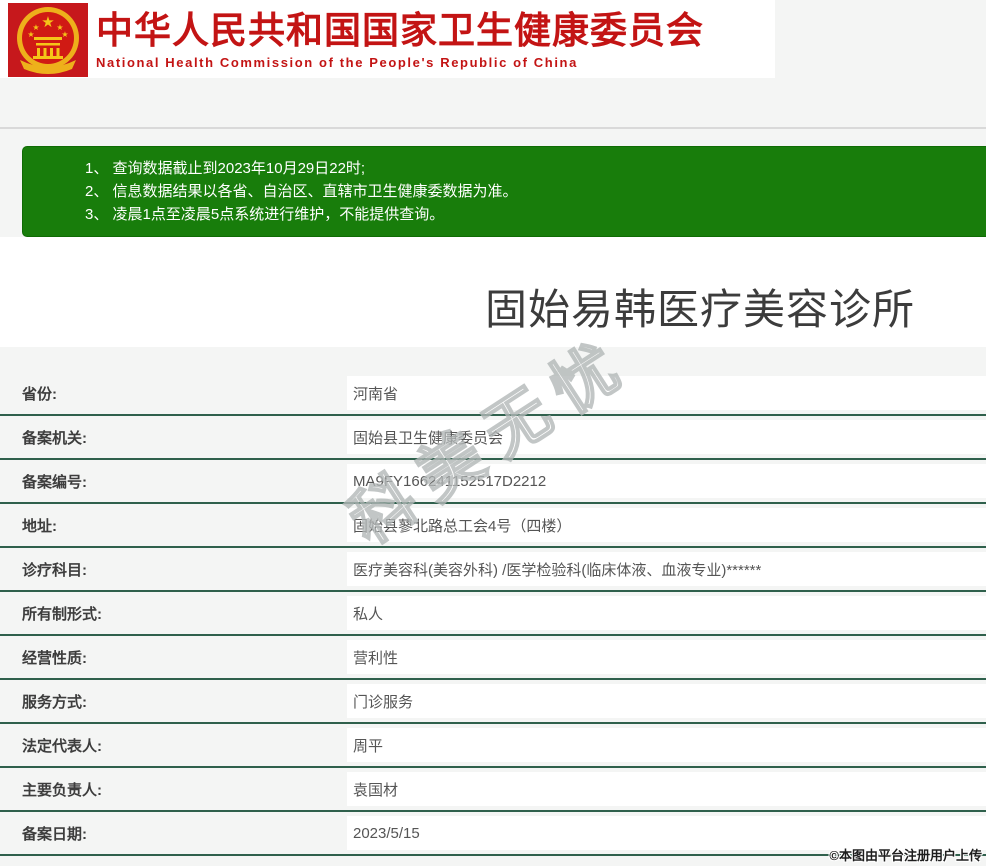 Image resolution: width=986 pixels, height=866 pixels. Describe the element at coordinates (493, 128) in the screenshot. I see `header-divider` at that location.